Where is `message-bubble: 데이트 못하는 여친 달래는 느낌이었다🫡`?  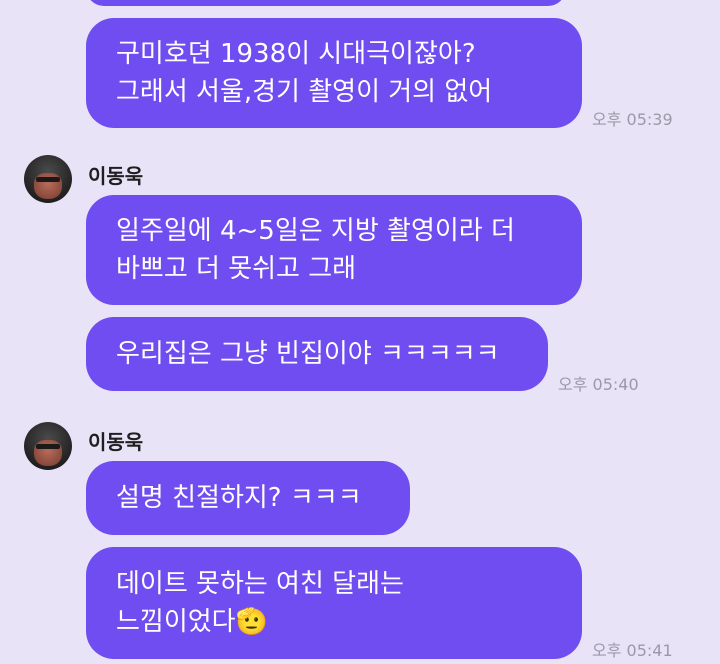
message-bubble: 데이트 못하는 여친 달래는 느낌이었다🫡 is located at coordinates (334, 603).